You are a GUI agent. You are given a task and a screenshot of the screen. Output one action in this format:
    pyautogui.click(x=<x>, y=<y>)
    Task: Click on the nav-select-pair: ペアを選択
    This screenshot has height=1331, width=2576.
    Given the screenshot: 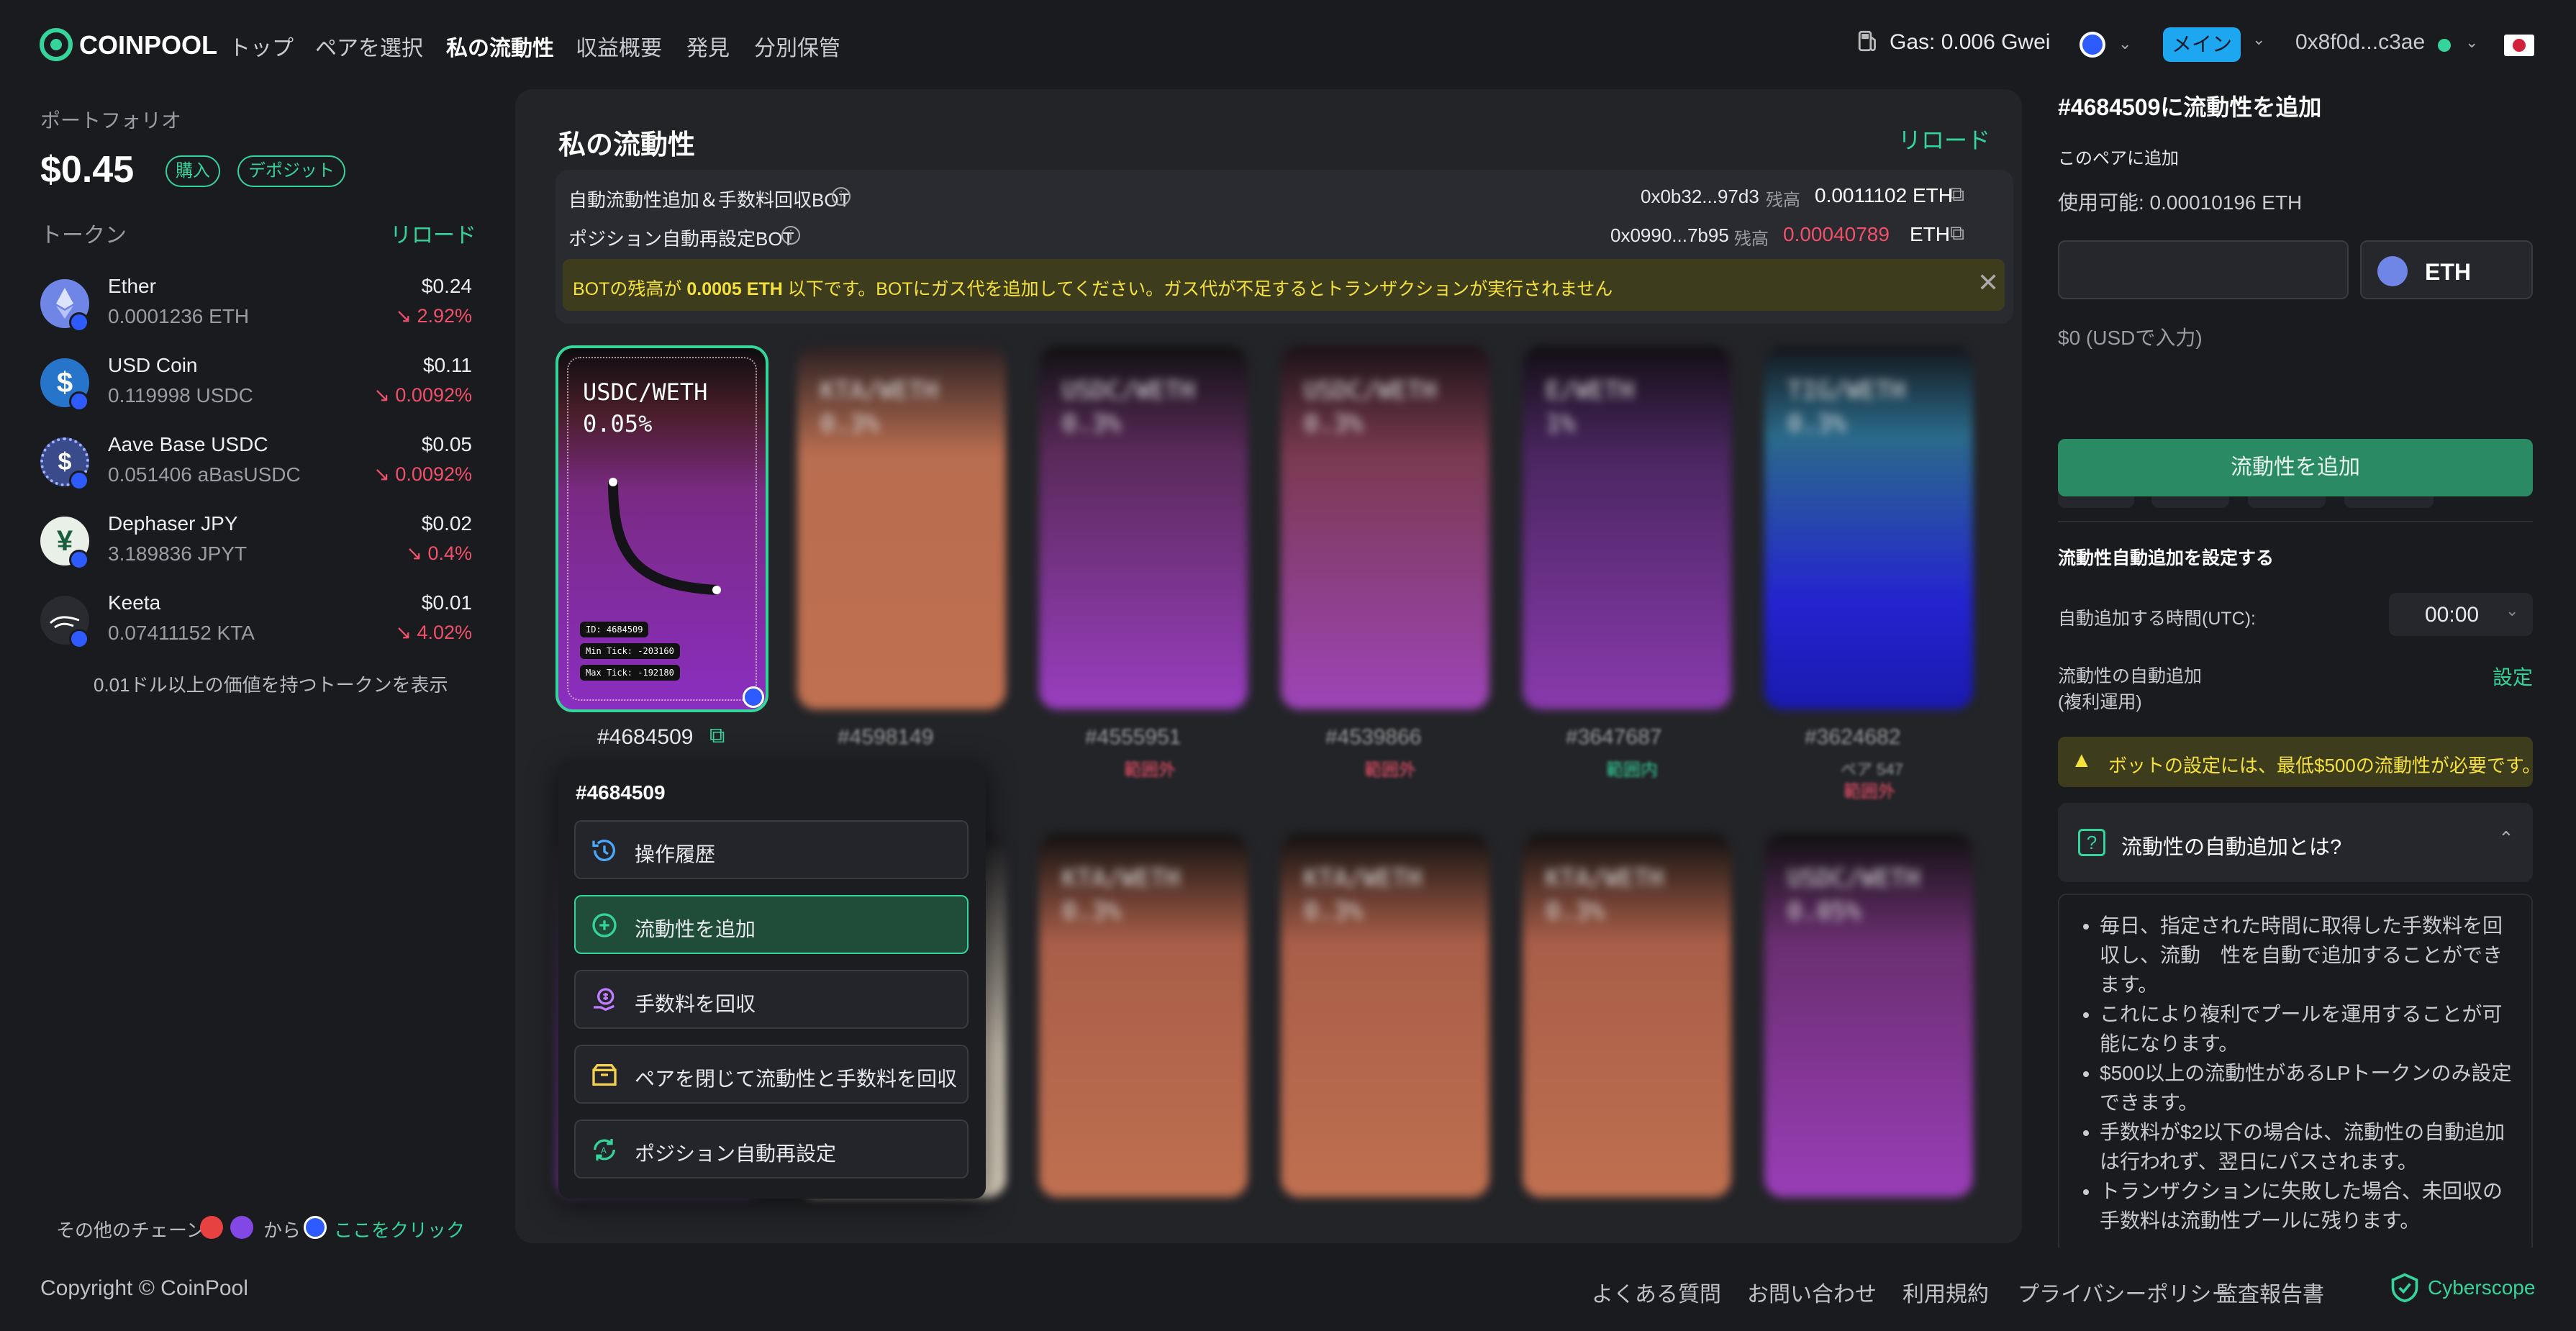 What is the action you would take?
    pyautogui.click(x=369, y=46)
    